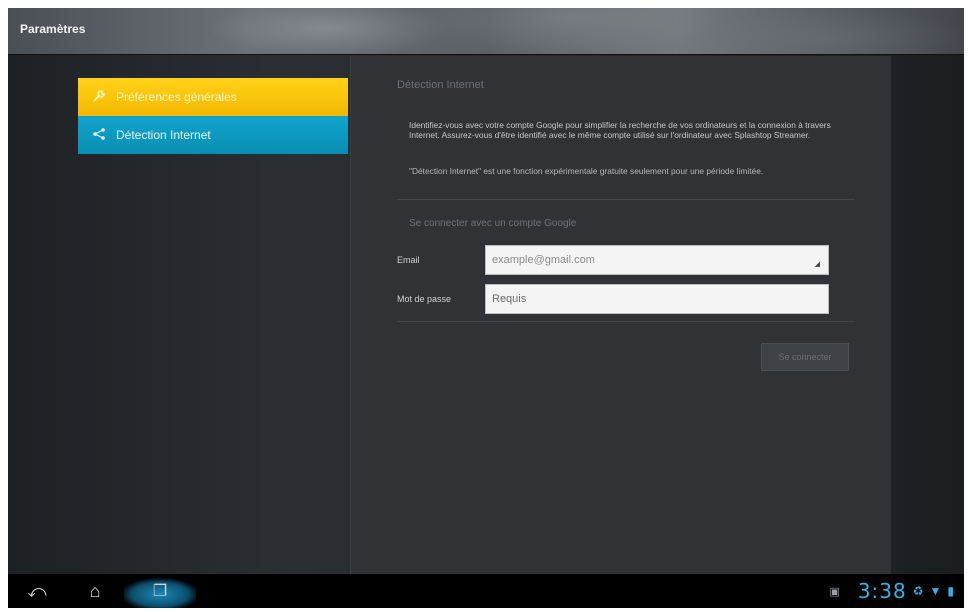 The width and height of the screenshot is (968, 612). What do you see at coordinates (950, 591) in the screenshot?
I see `battery-icon: ▮` at bounding box center [950, 591].